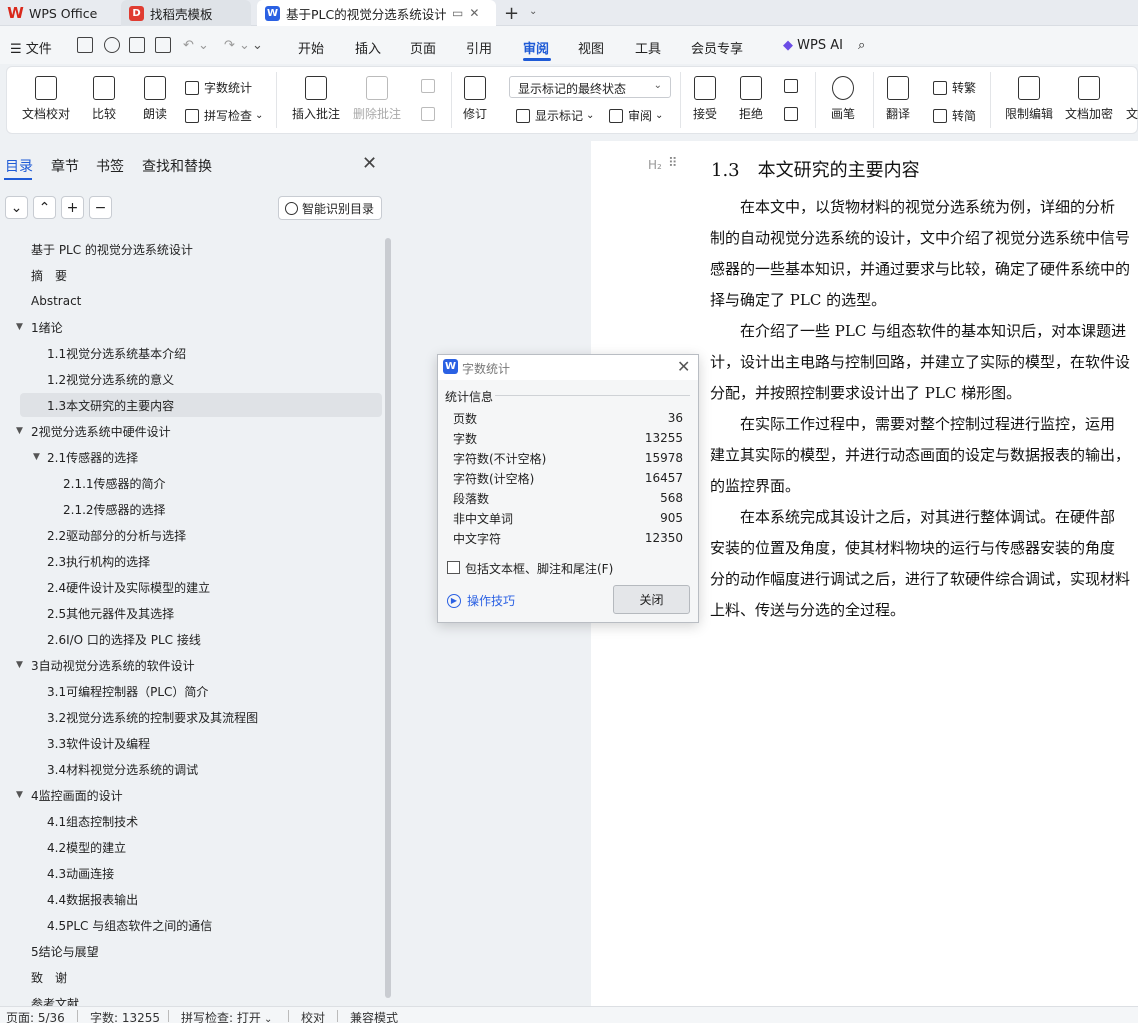 Image resolution: width=1138 pixels, height=1023 pixels. What do you see at coordinates (423, 47) in the screenshot?
I see `menu-page: 页面` at bounding box center [423, 47].